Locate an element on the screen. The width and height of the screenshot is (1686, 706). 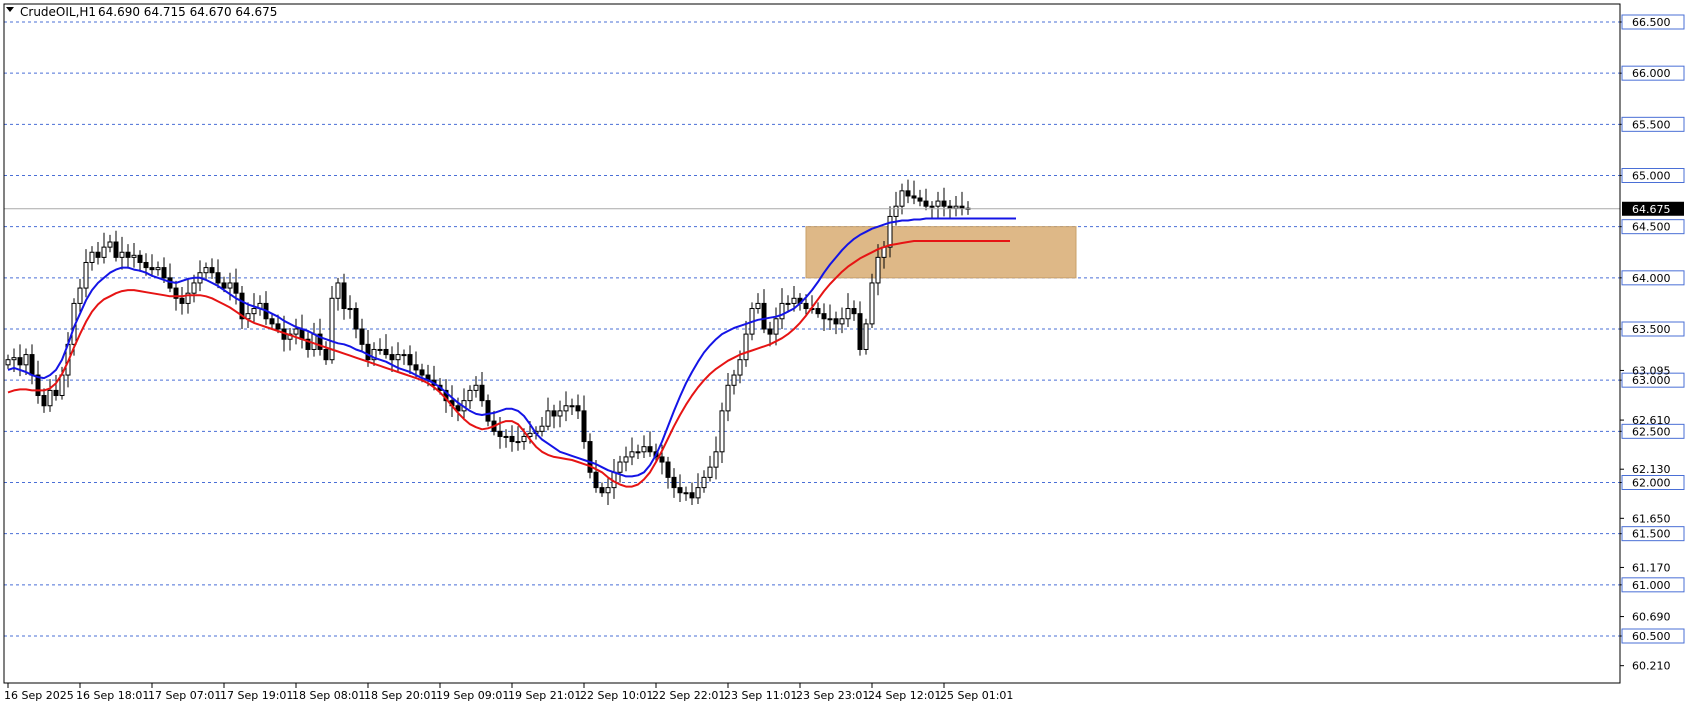
symbol-label: CrudeOIL,H1 is located at coordinates (58, 12).